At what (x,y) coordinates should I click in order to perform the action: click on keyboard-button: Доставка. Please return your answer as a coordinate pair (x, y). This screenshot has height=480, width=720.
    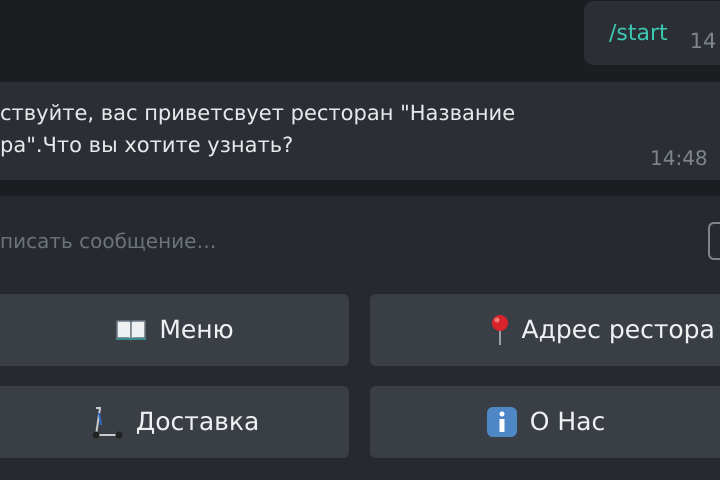
    Looking at the image, I should click on (174, 422).